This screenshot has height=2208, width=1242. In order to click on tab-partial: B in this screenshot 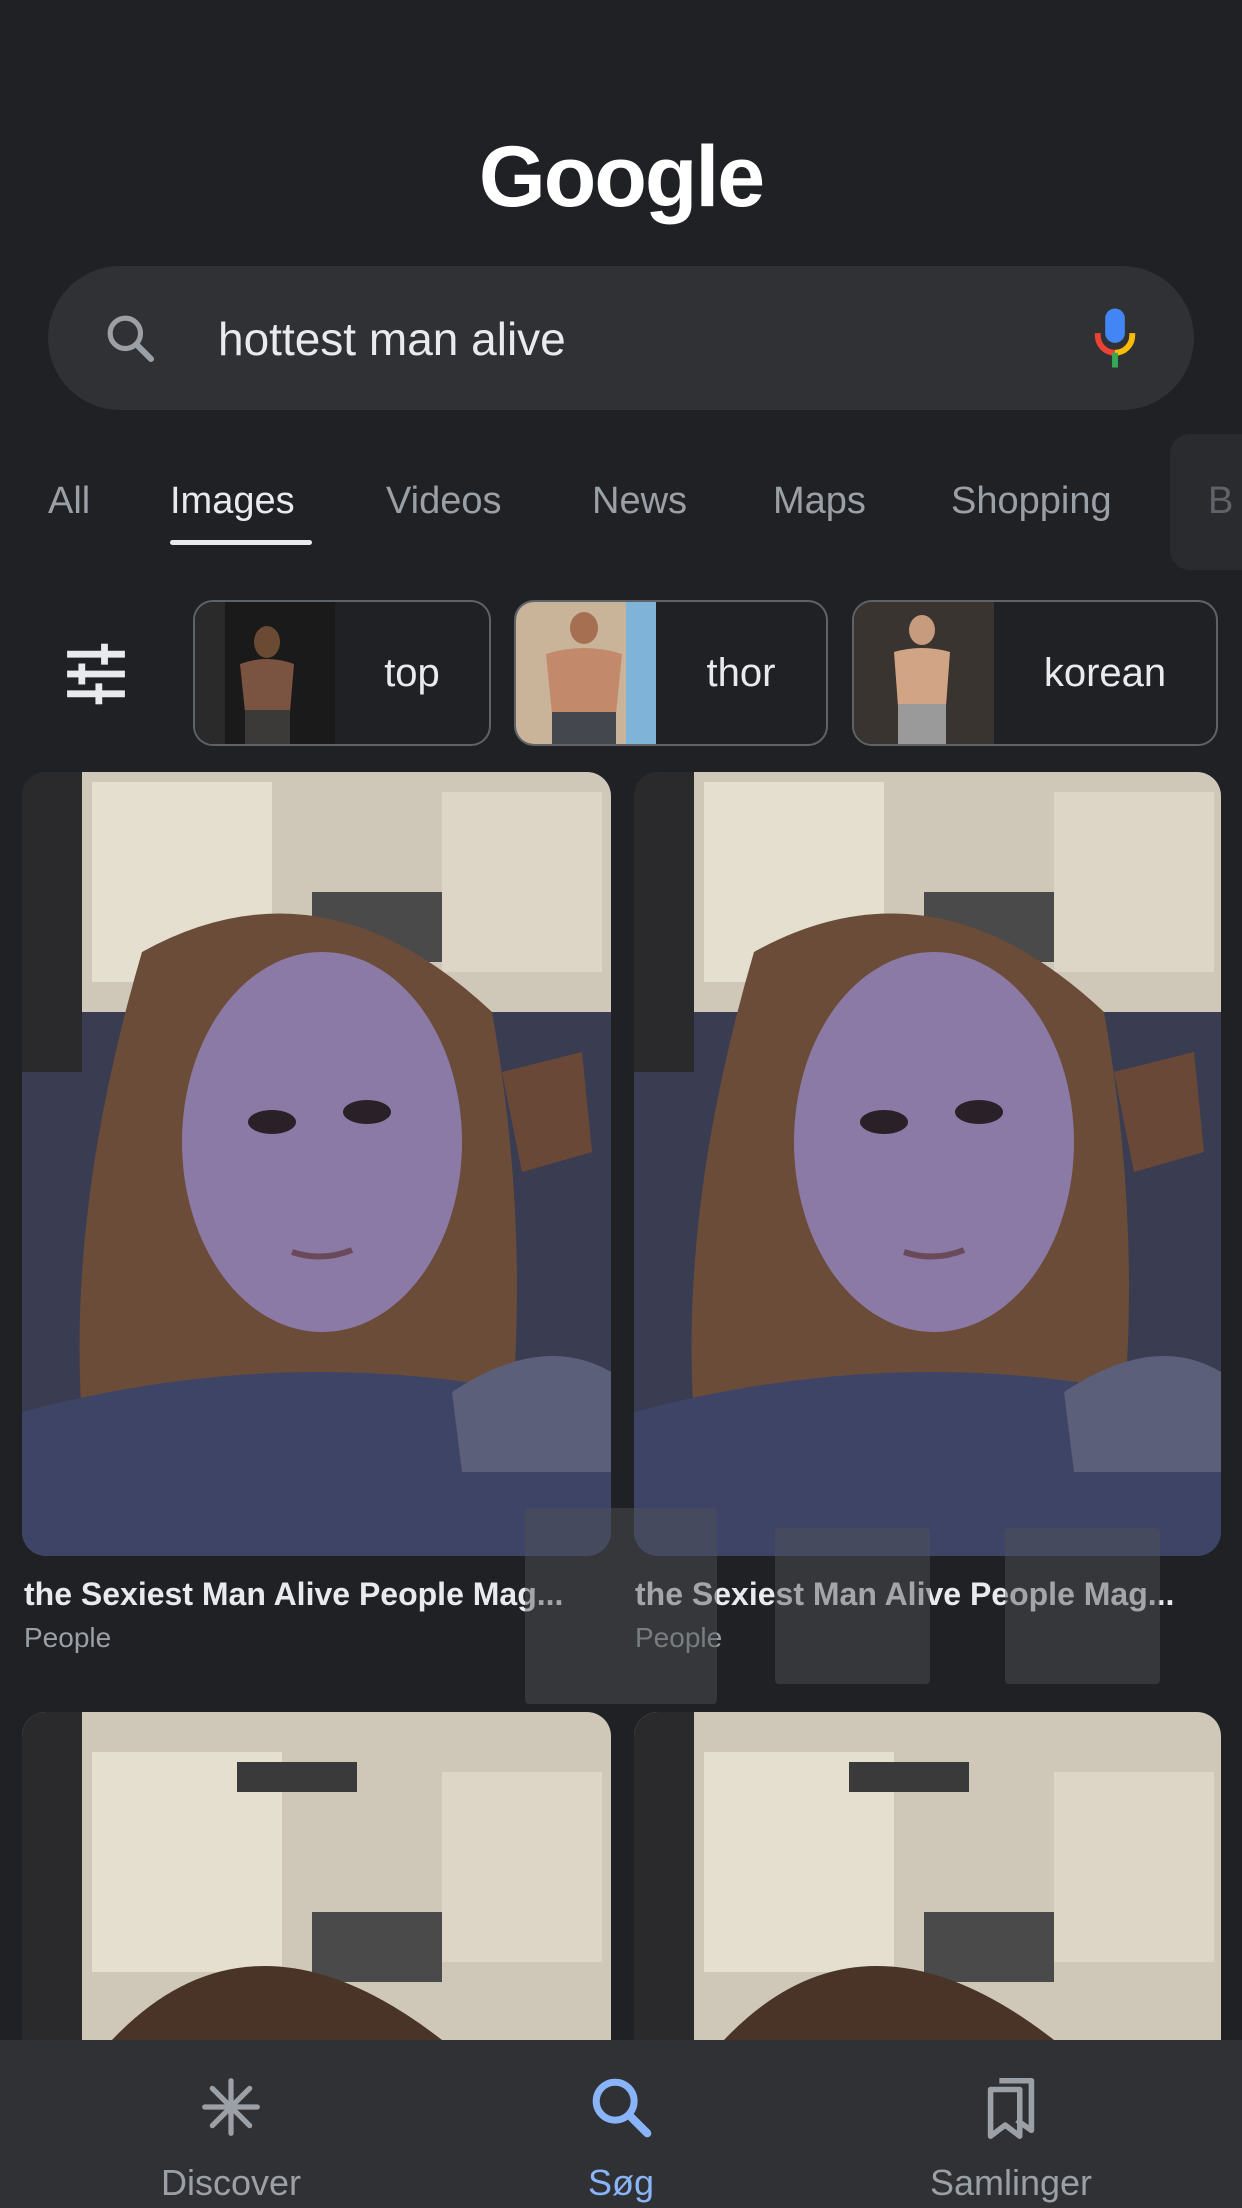, I will do `click(1220, 501)`.